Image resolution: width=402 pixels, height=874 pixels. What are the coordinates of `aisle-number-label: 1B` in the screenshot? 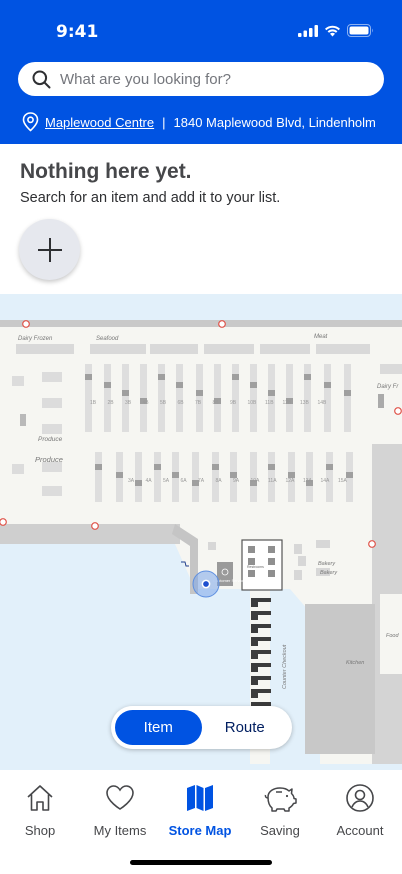 It's located at (93, 403).